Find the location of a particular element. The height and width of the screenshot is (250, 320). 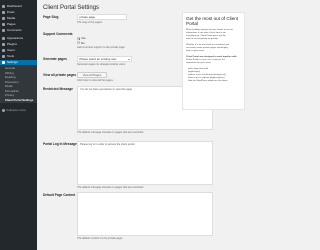

default-page-content-description: The default content on the private page. is located at coordinates (100, 238).